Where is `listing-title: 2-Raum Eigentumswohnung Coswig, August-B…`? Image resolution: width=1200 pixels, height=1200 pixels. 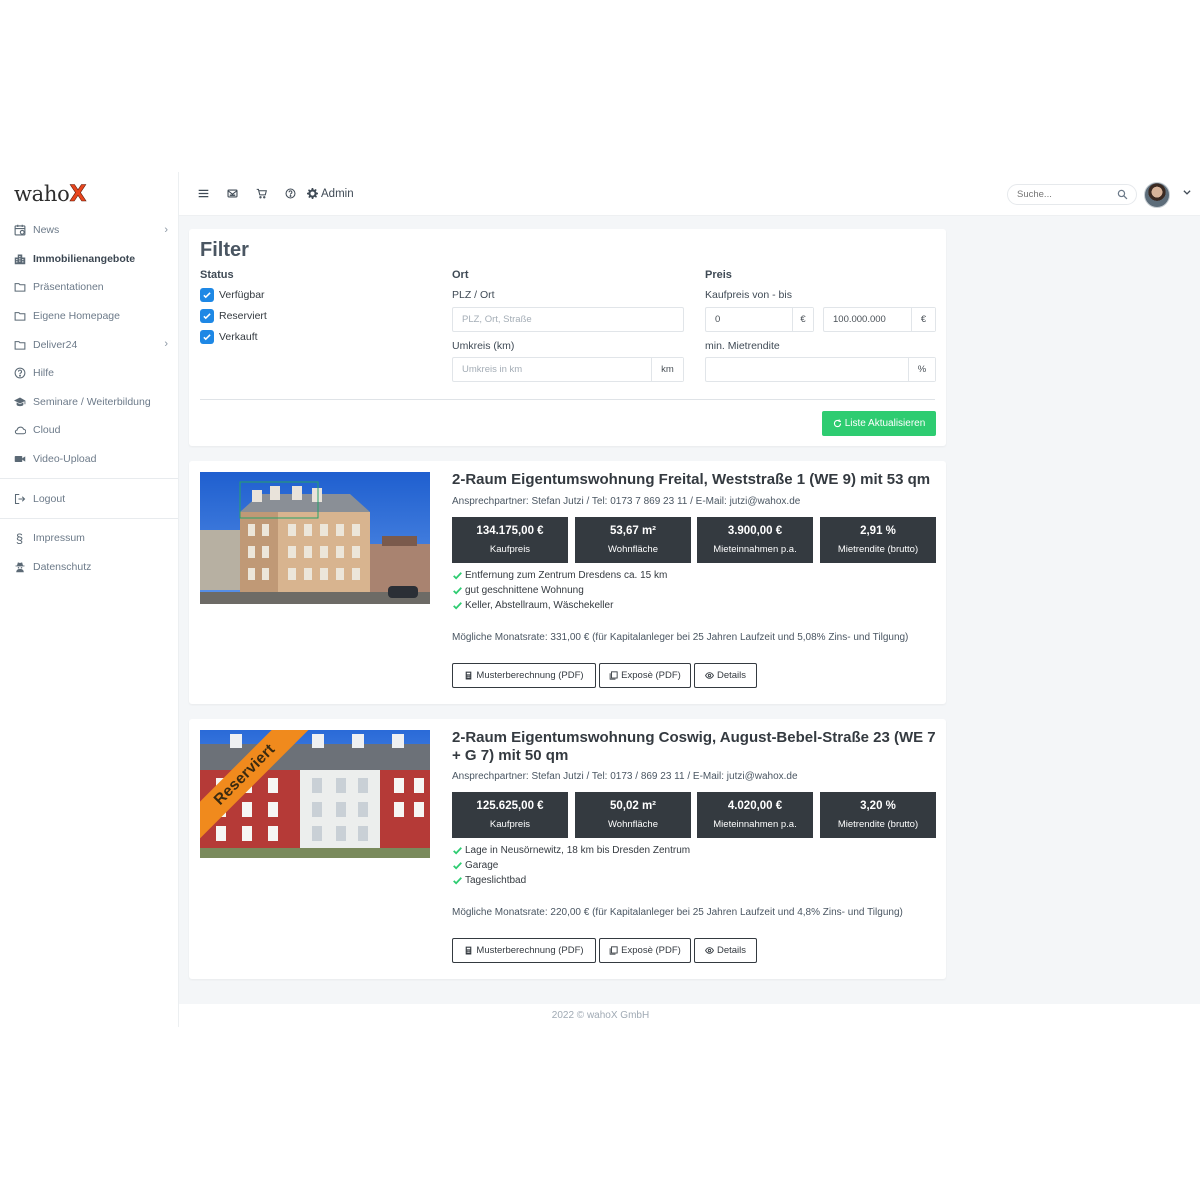
listing-title: 2-Raum Eigentumswohnung Coswig, August-B… is located at coordinates (695, 747).